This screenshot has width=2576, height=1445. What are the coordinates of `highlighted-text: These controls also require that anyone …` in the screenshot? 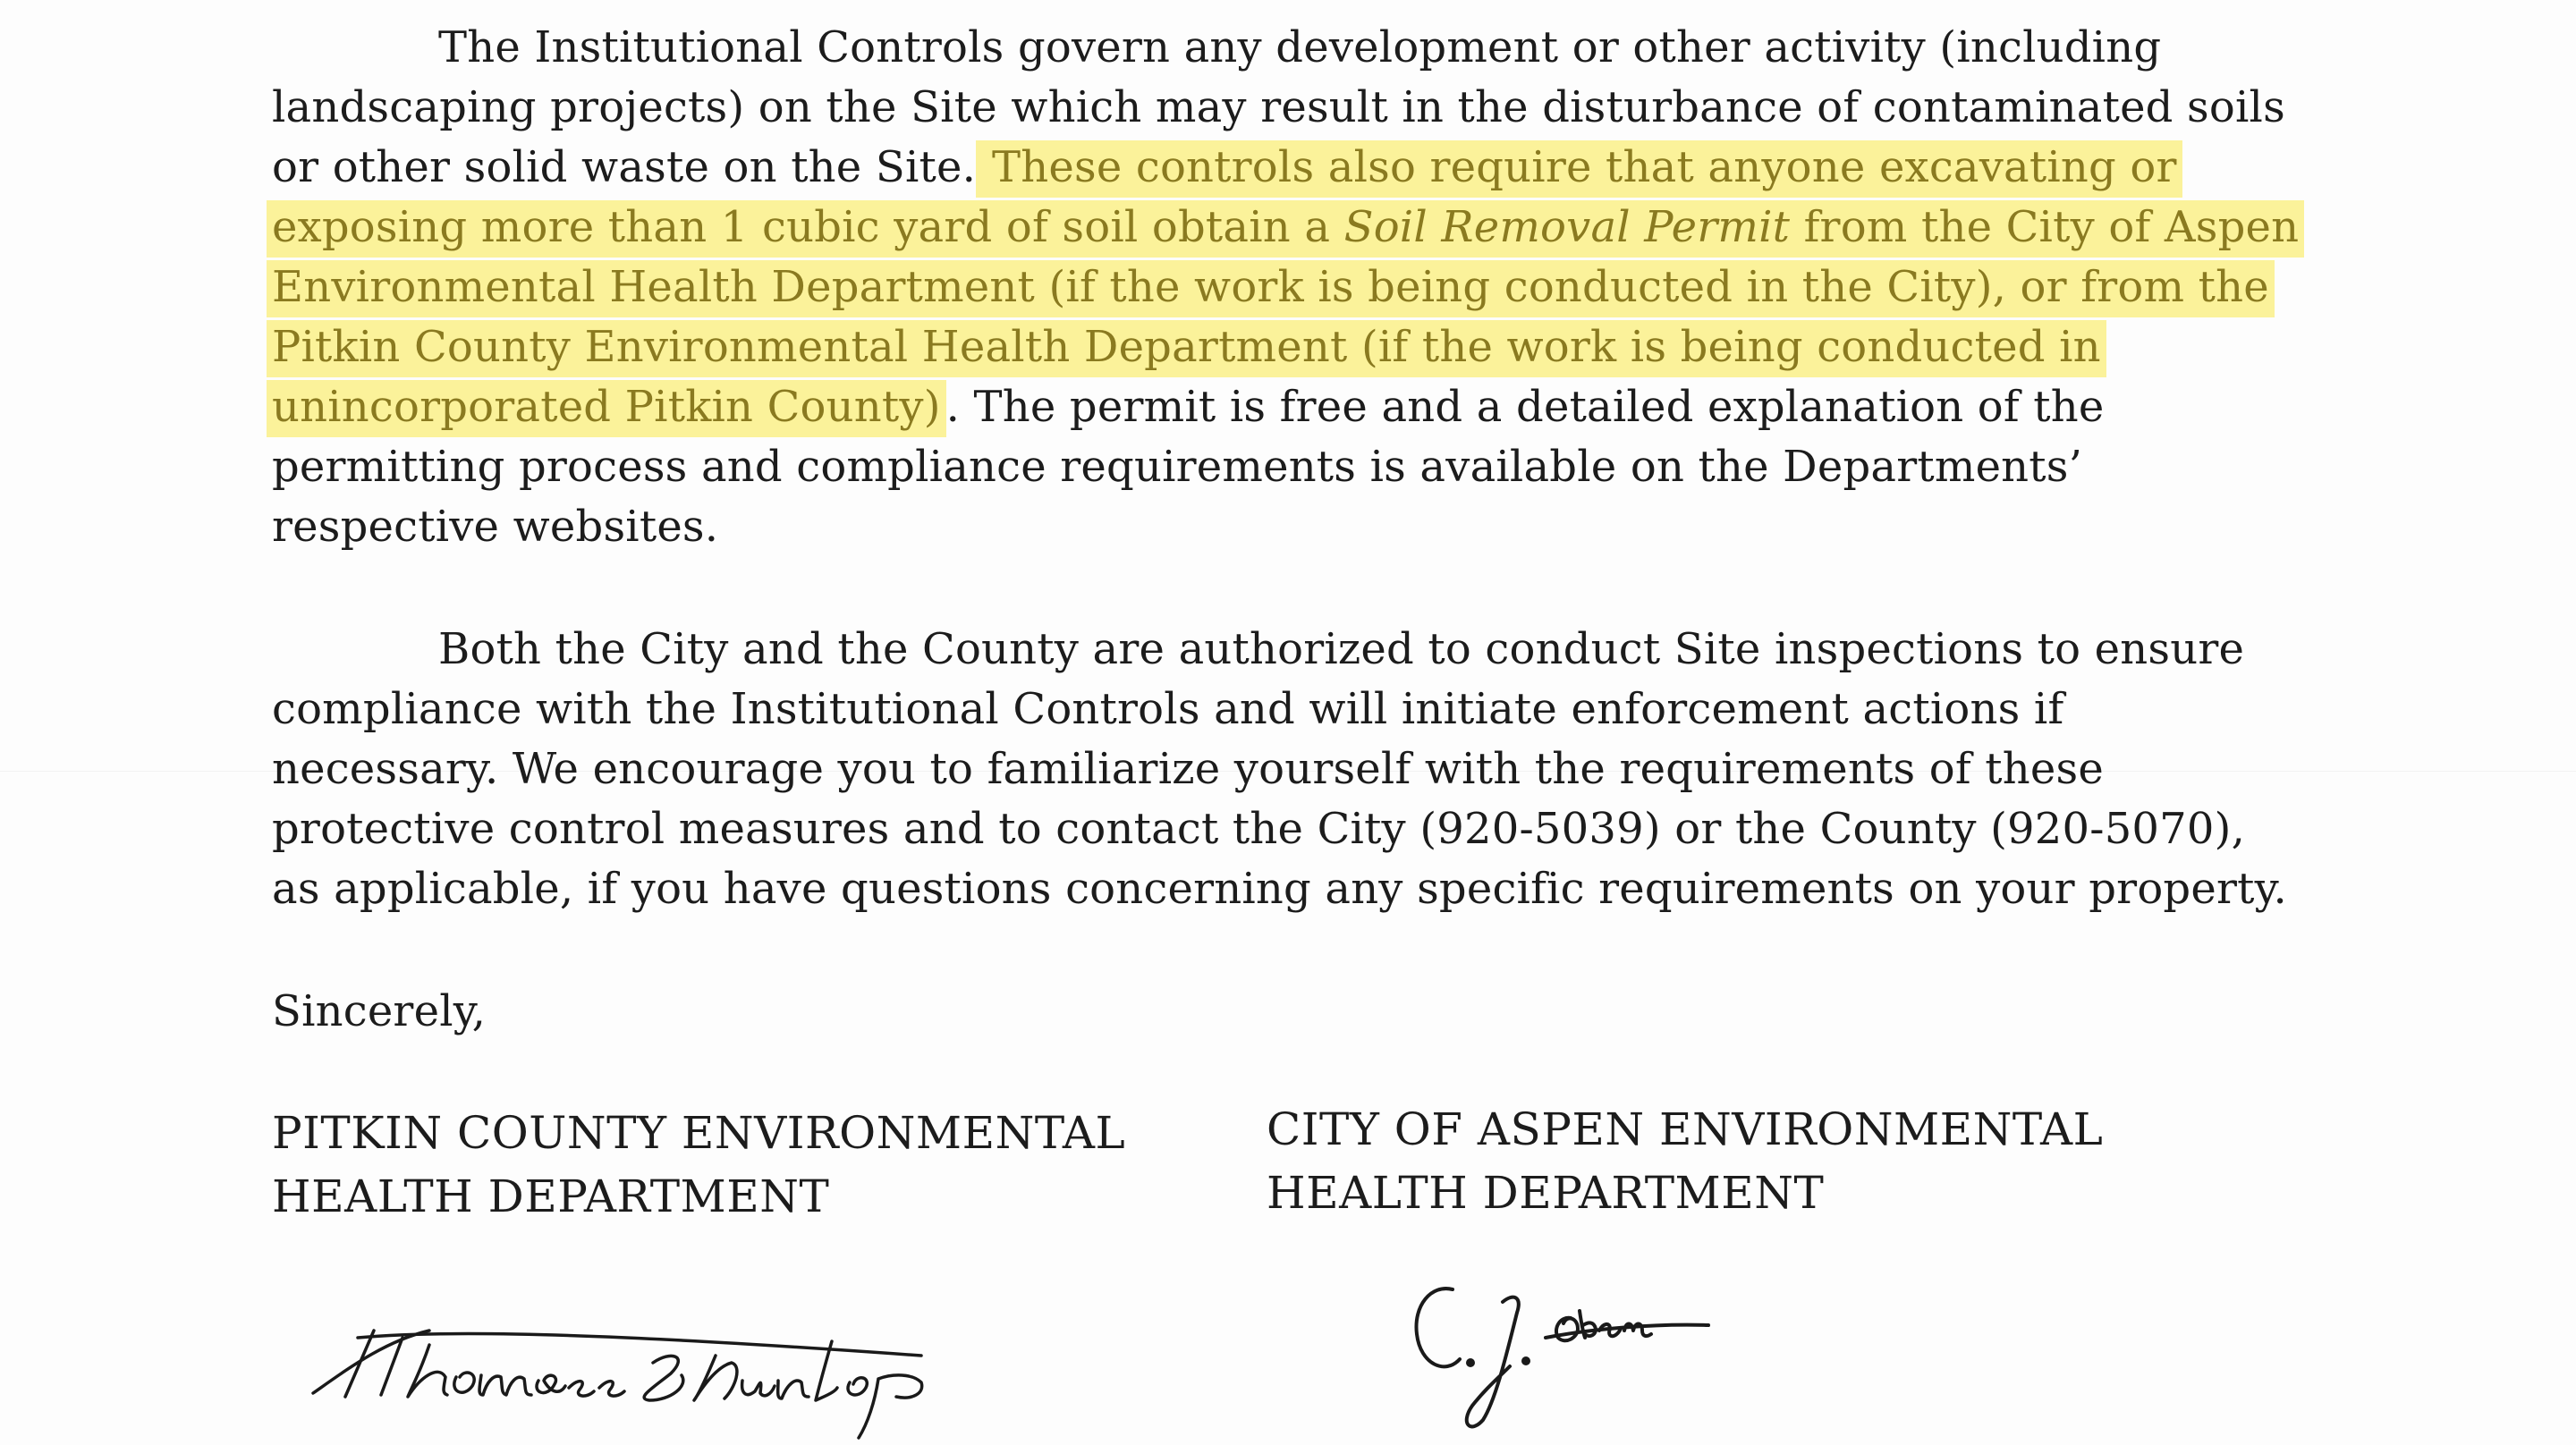 It's located at (1579, 169).